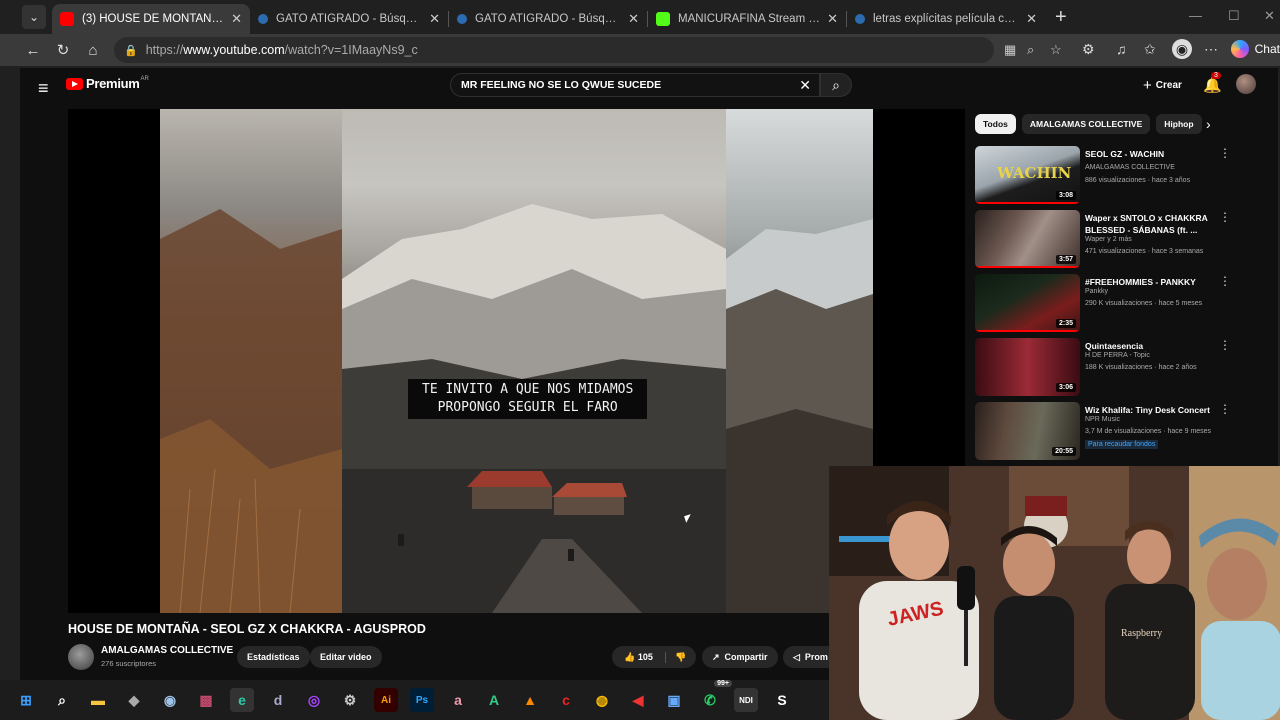  I want to click on minimize-icon: —, so click(1195, 15).